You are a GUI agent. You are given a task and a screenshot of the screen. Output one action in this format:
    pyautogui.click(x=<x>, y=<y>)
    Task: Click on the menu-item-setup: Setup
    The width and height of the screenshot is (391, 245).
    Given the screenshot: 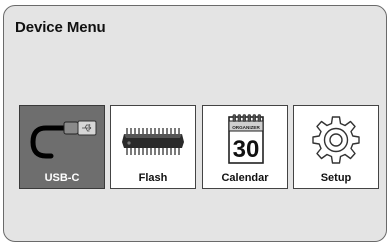 What is the action you would take?
    pyautogui.click(x=336, y=147)
    